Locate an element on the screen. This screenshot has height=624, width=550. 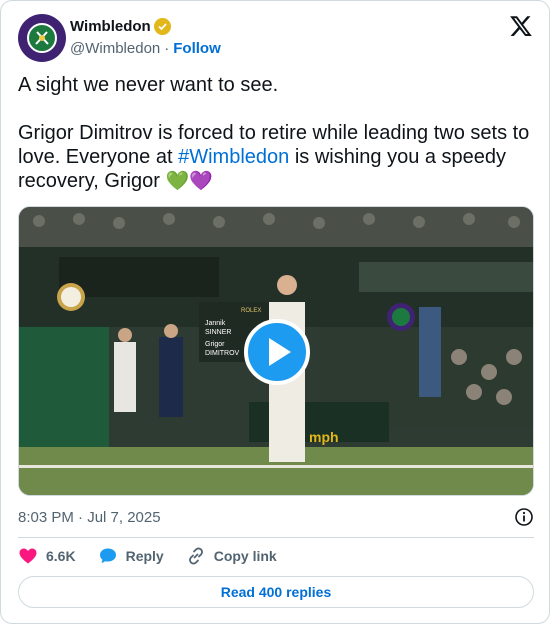
heart-icon is located at coordinates (28, 556).